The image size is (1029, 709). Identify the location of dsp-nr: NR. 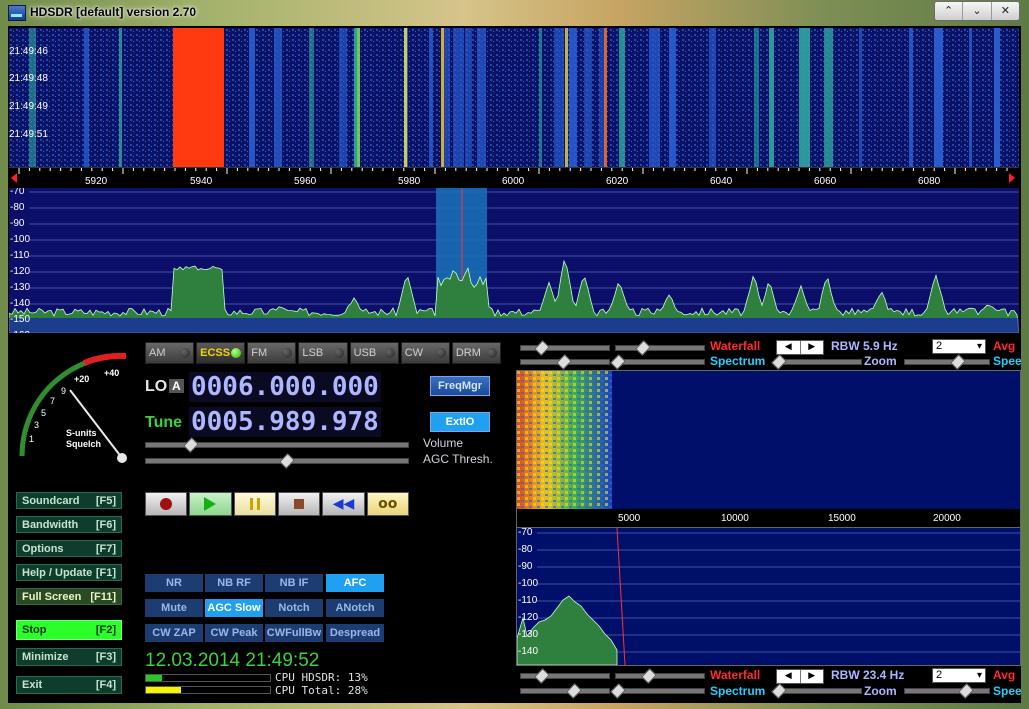
(174, 583).